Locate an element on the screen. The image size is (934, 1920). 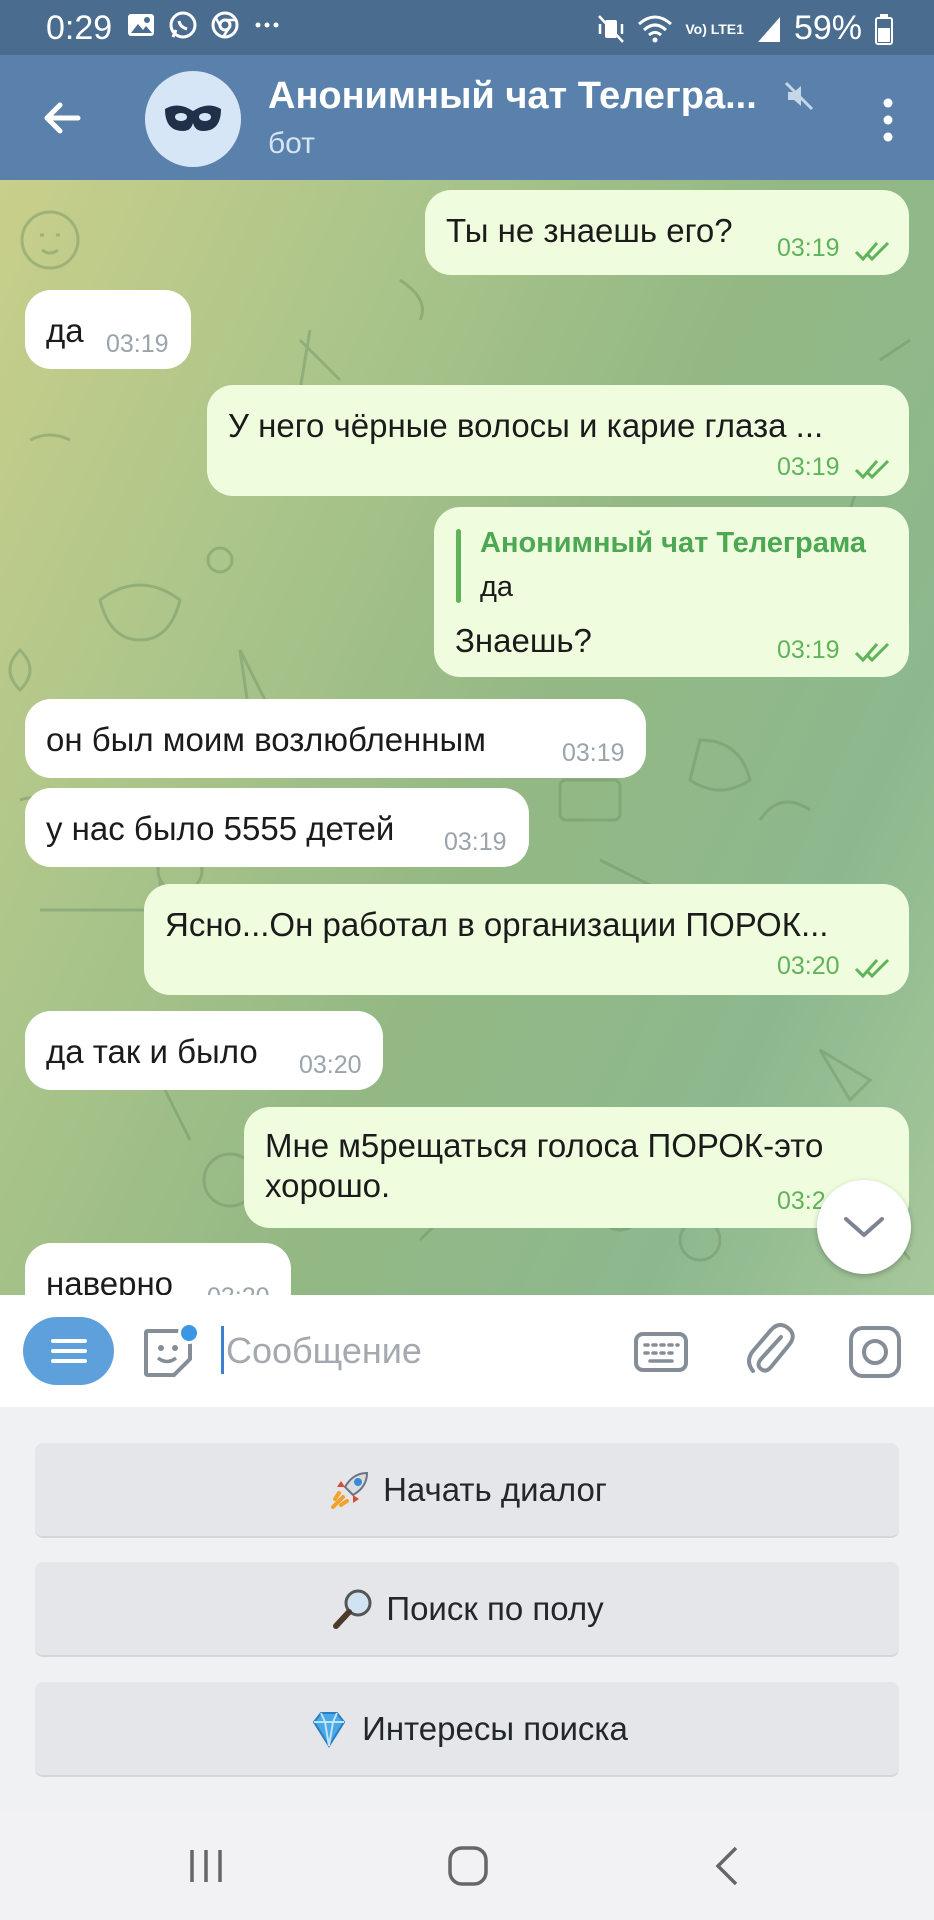
back-arrow-icon is located at coordinates (63, 118).